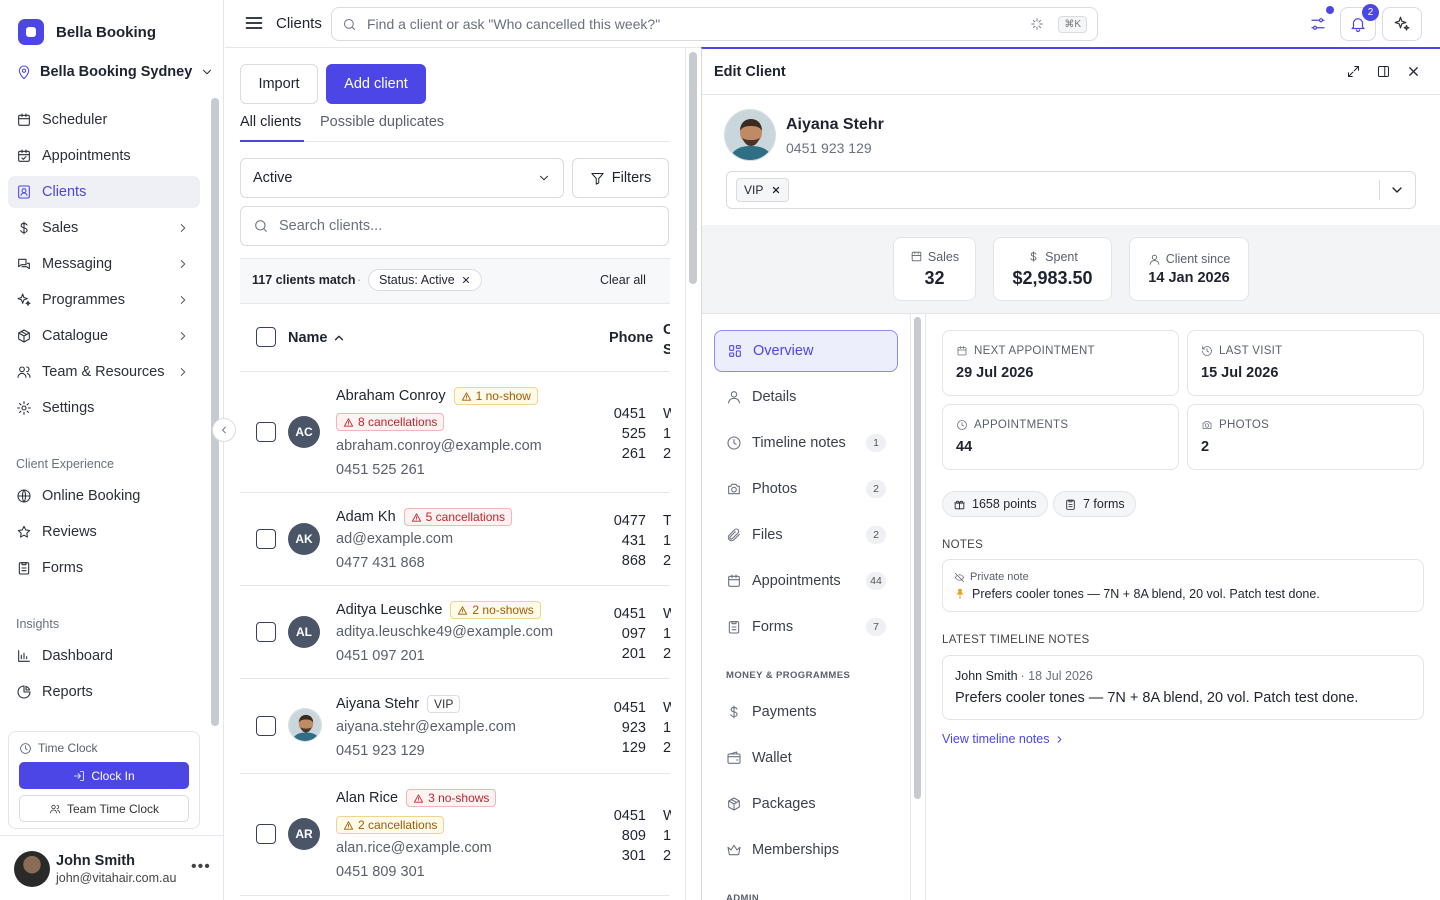  Describe the element at coordinates (104, 264) in the screenshot. I see `sidebar-item-messaging: Messaging` at that location.